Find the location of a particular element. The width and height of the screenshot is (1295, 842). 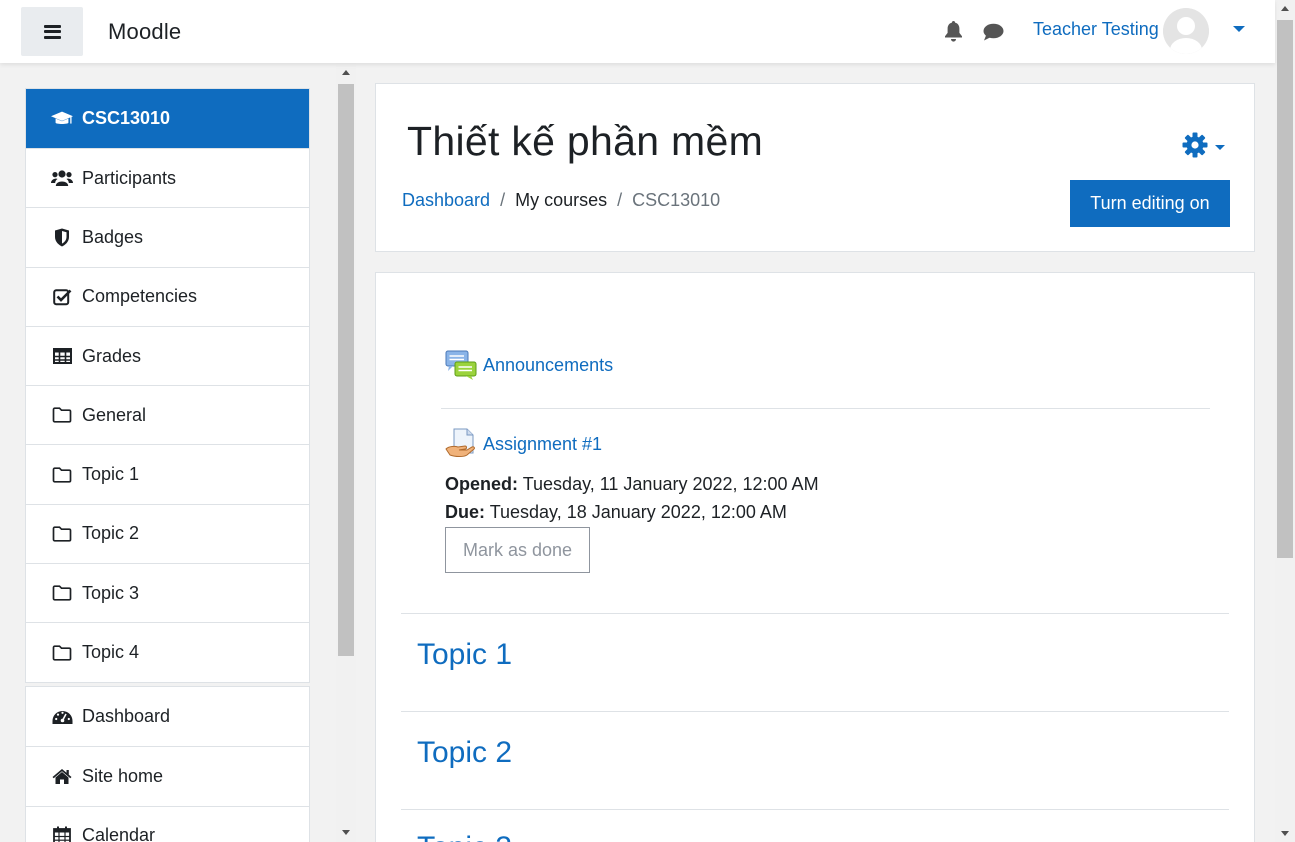

menu-icon is located at coordinates (52, 31).